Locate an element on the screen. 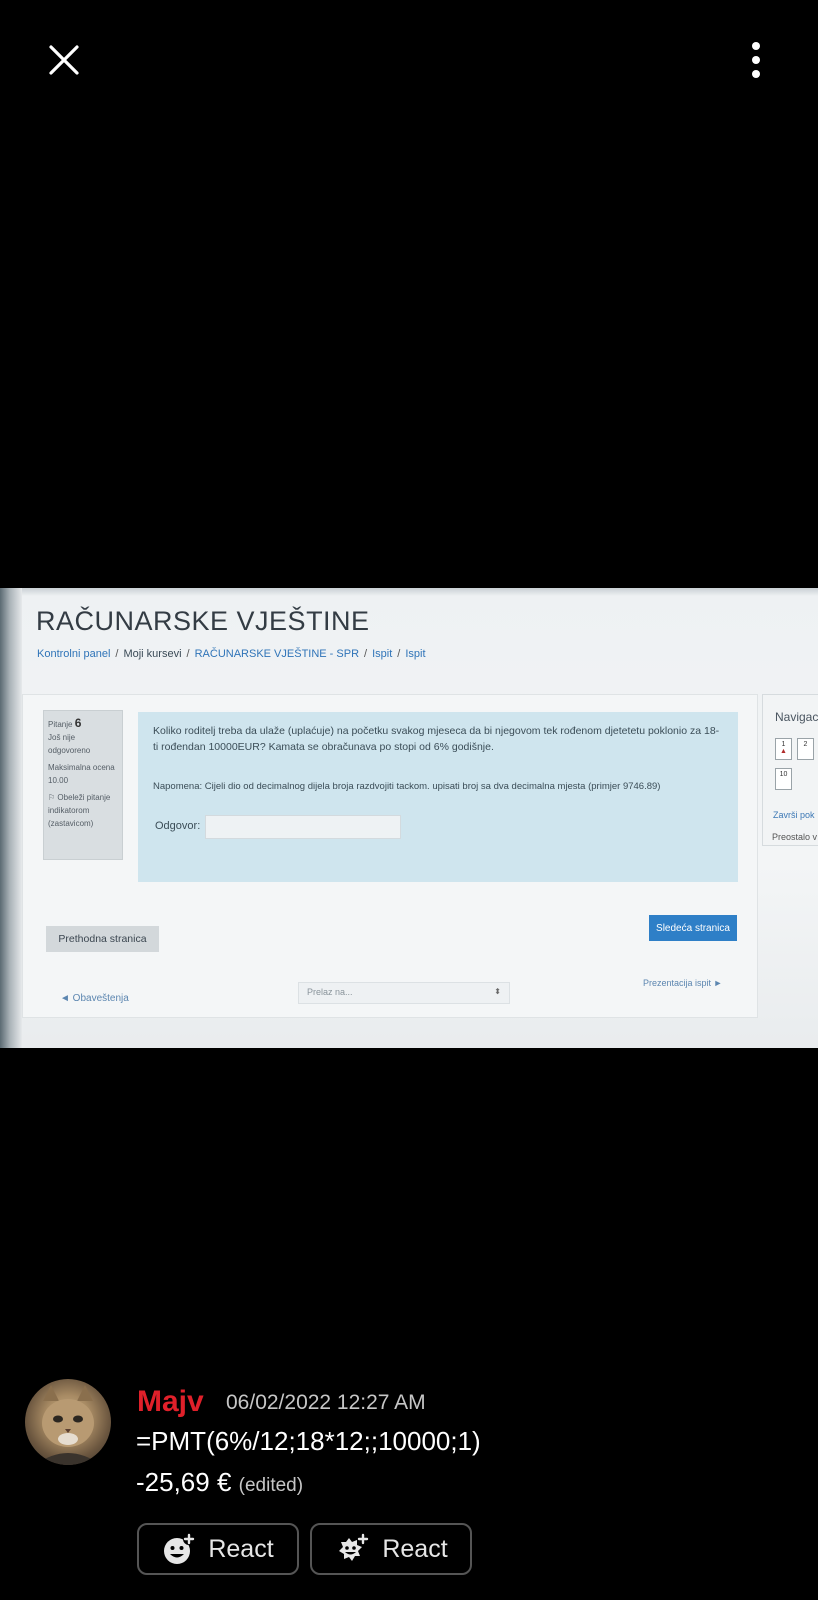 This screenshot has width=818, height=1600. question-max-grade: Maksimalna ocena 10.00 is located at coordinates (81, 774).